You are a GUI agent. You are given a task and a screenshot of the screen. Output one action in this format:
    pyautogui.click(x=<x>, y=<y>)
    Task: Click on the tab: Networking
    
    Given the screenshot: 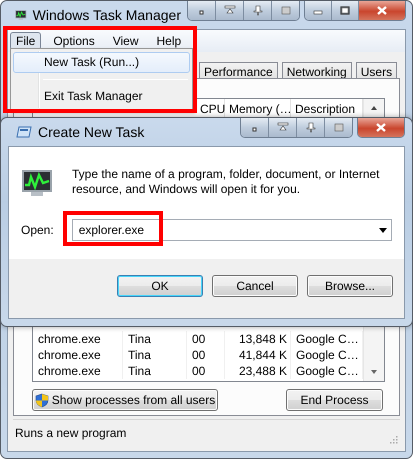 What is the action you would take?
    pyautogui.click(x=317, y=70)
    